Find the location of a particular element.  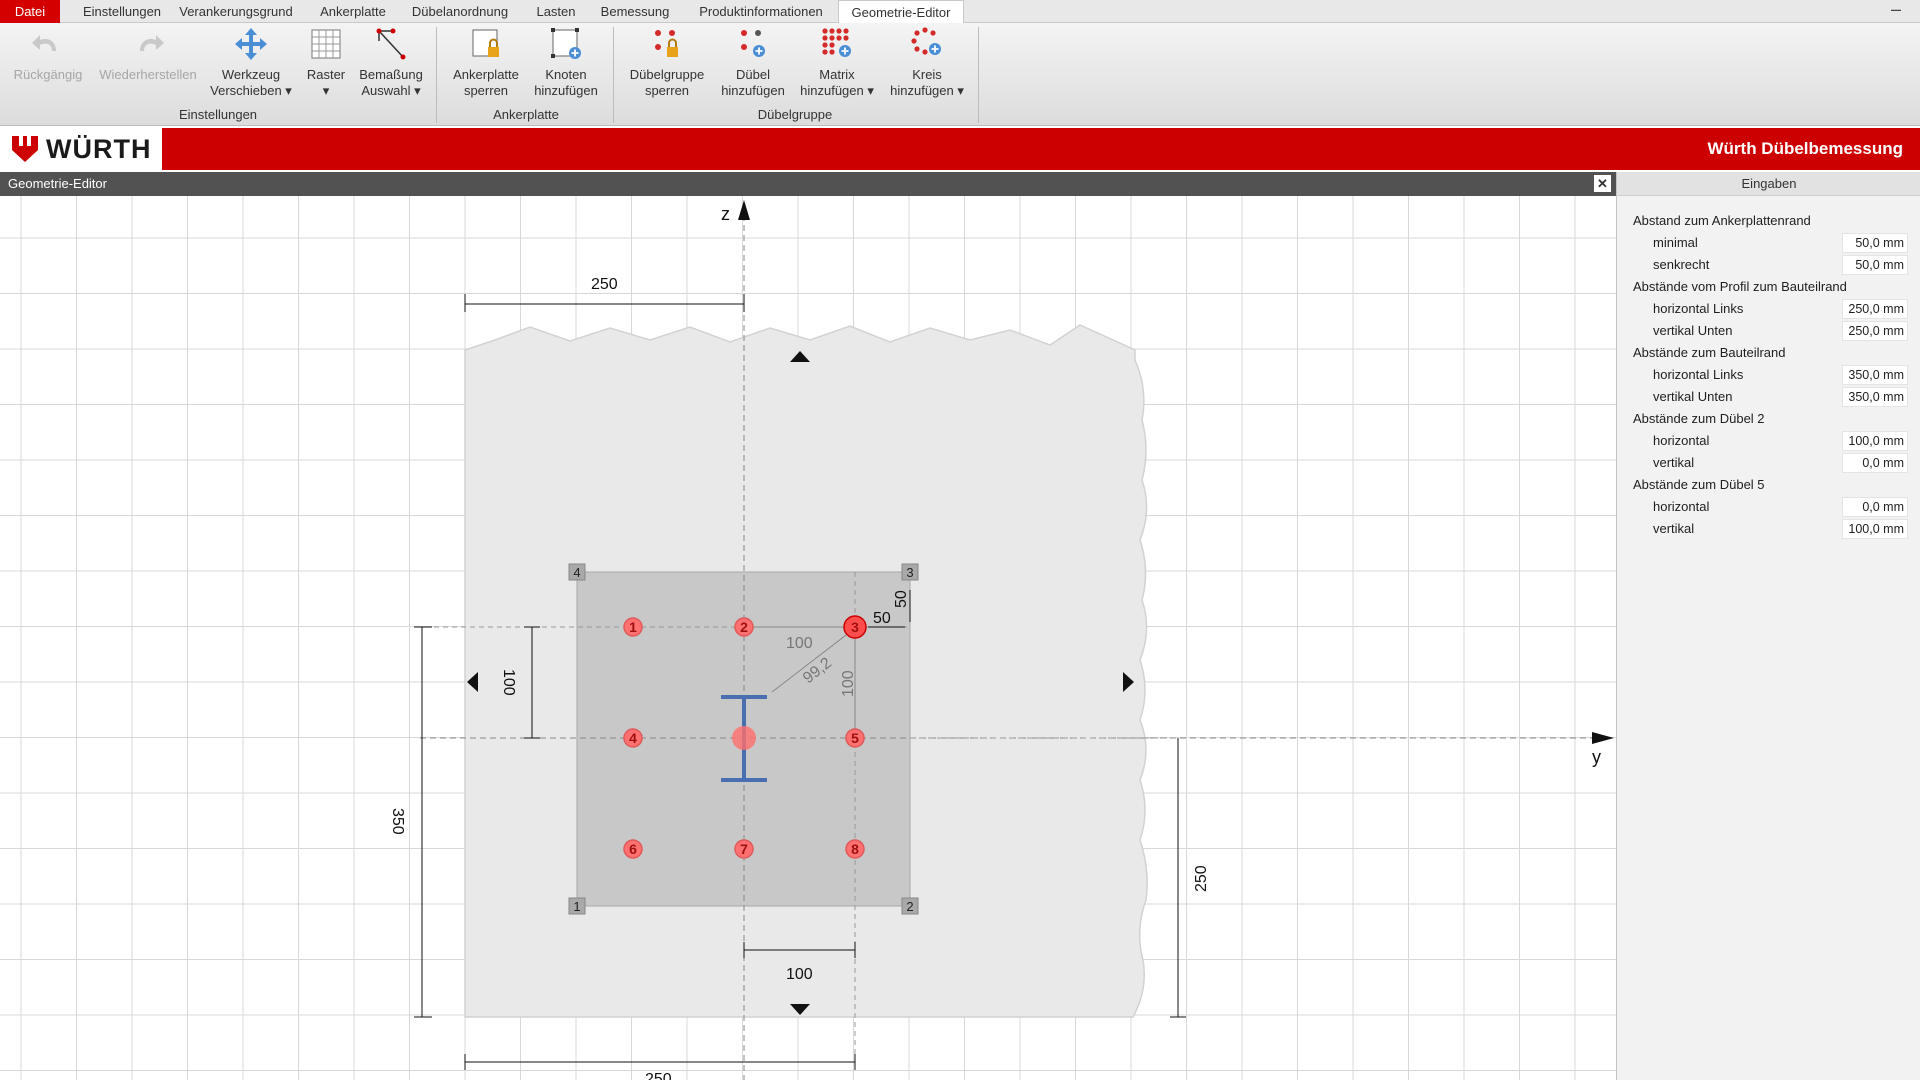

editor-title: Geometrie-Editor is located at coordinates (57, 183).